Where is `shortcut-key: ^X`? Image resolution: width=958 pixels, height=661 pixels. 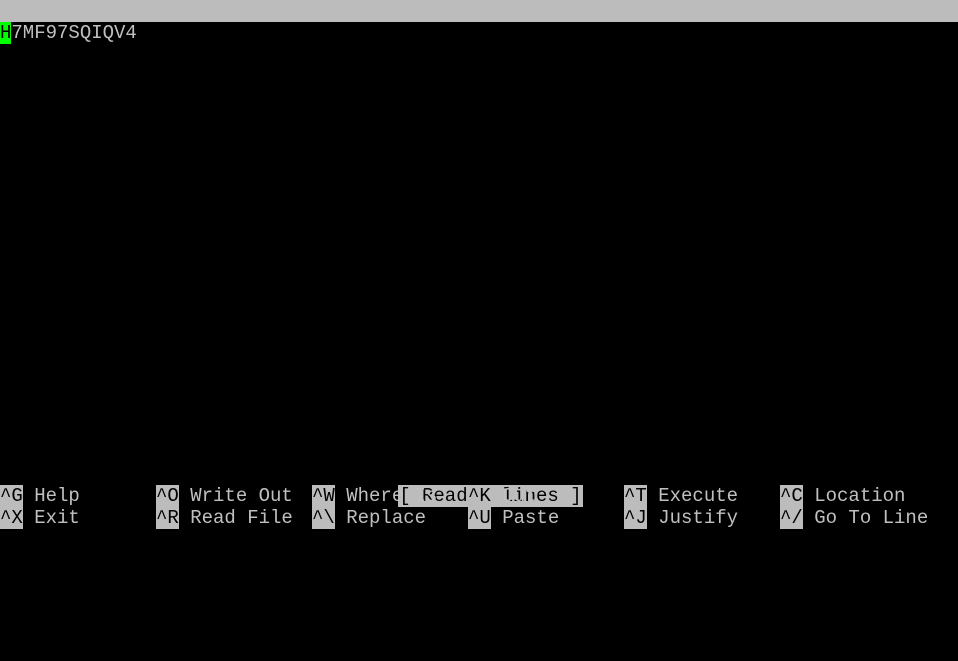 shortcut-key: ^X is located at coordinates (11, 518).